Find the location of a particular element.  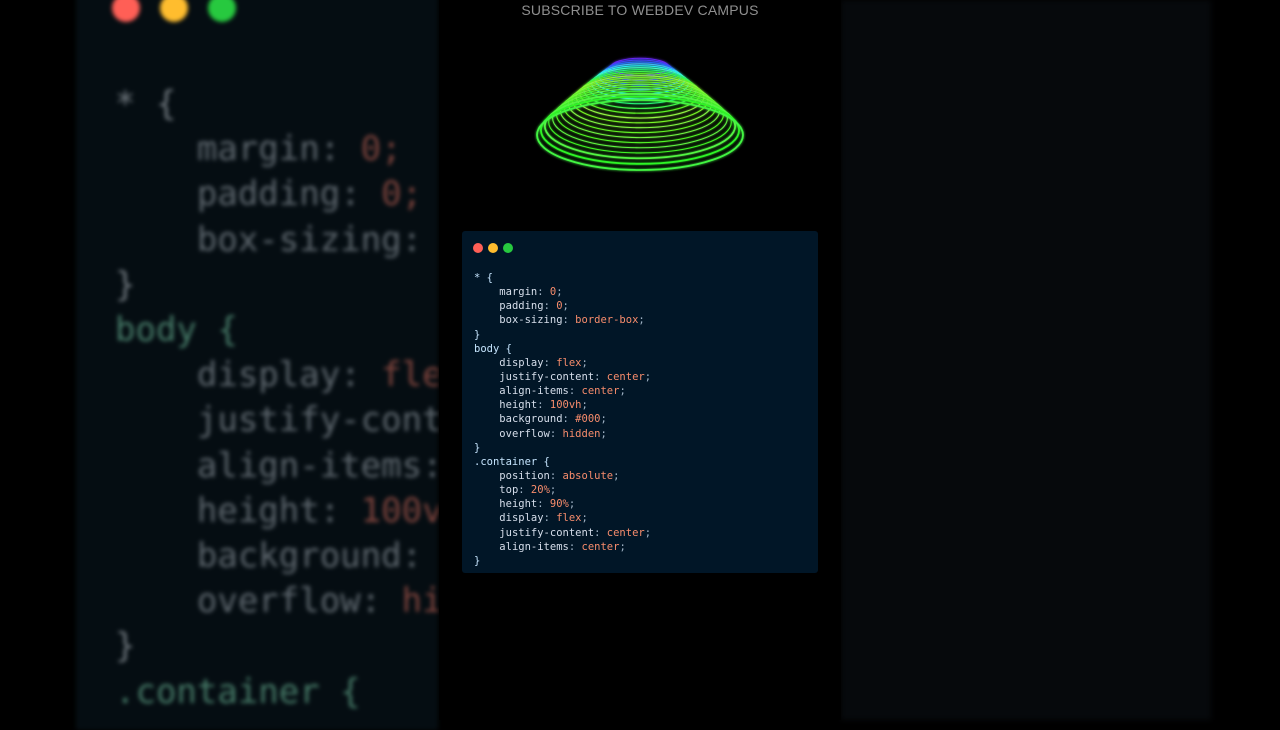

background-code-line: padding: 0; is located at coordinates (276, 194).